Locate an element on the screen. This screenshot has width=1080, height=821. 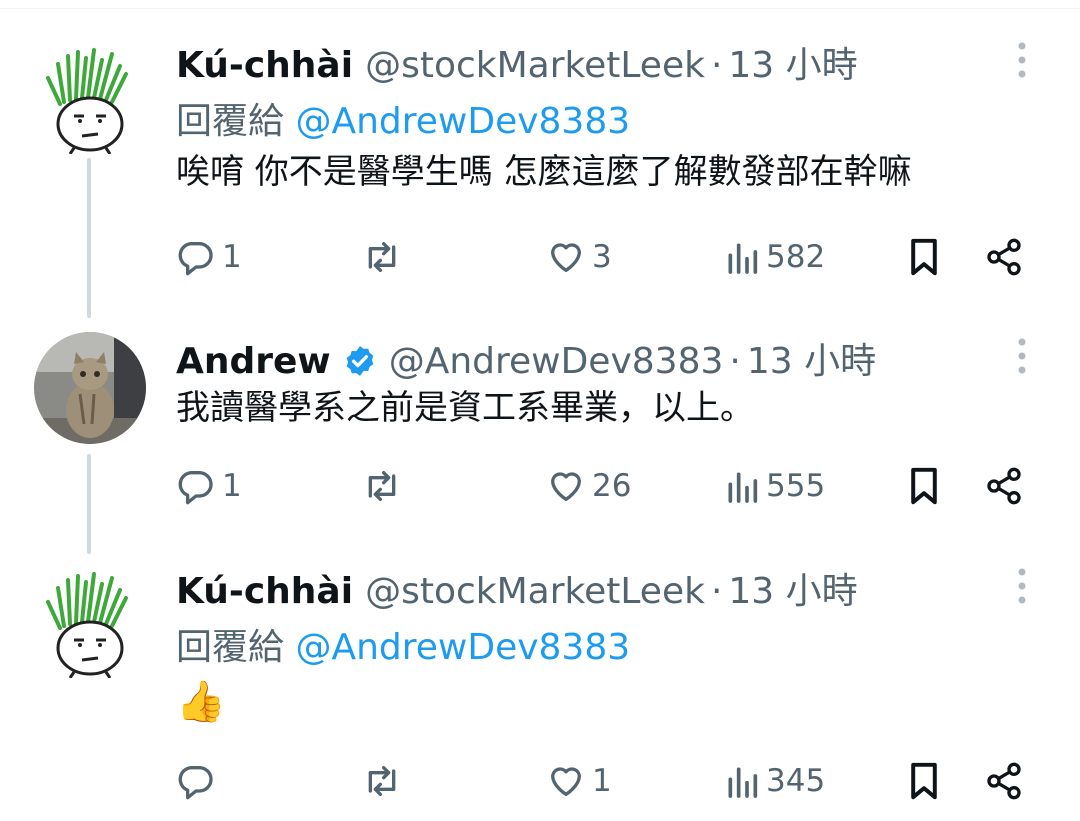
action-bar: 1 3 582 is located at coordinates (606, 257).